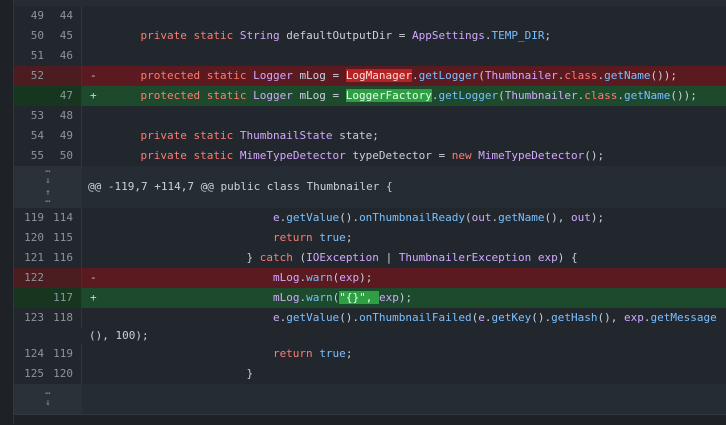 The image size is (726, 425). I want to click on new-line-number: 50, so click(65, 156).